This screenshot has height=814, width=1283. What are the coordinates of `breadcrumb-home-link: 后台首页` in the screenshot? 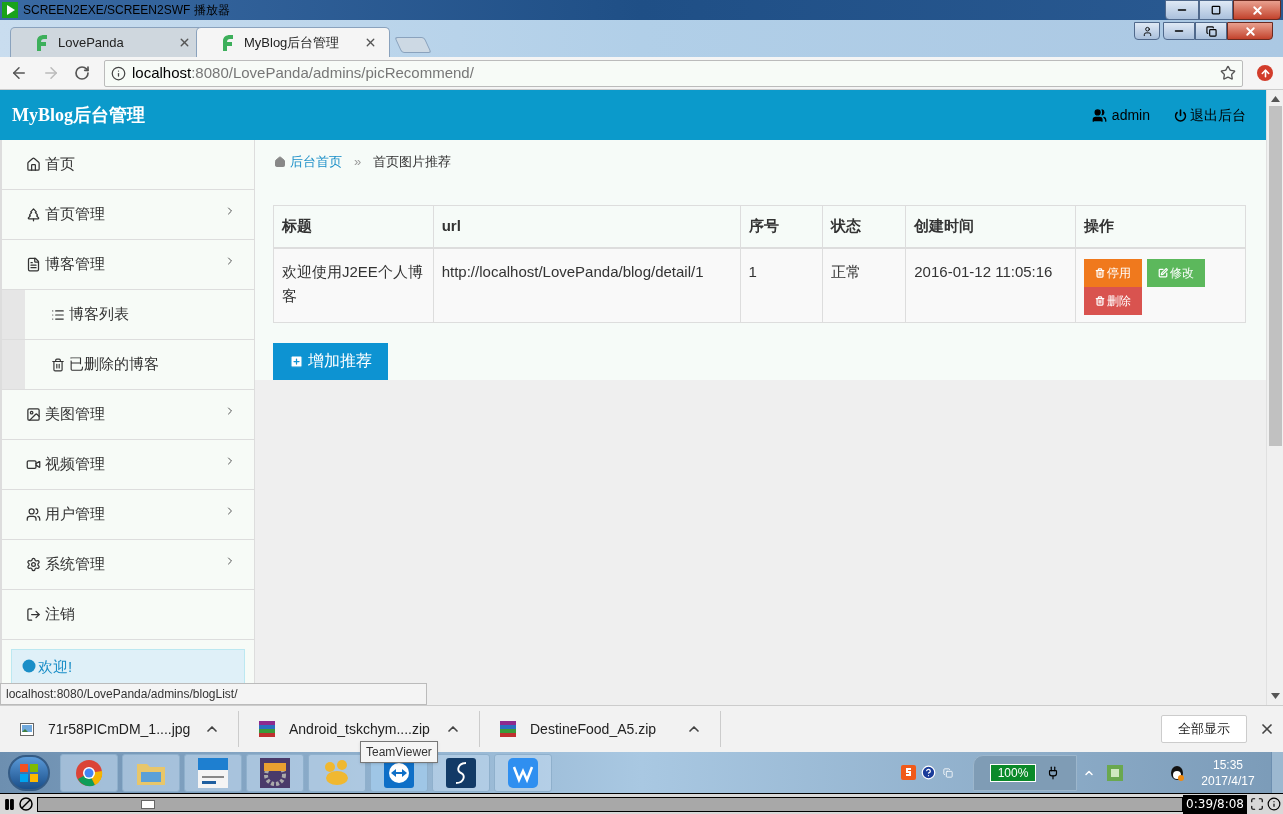 It's located at (308, 161).